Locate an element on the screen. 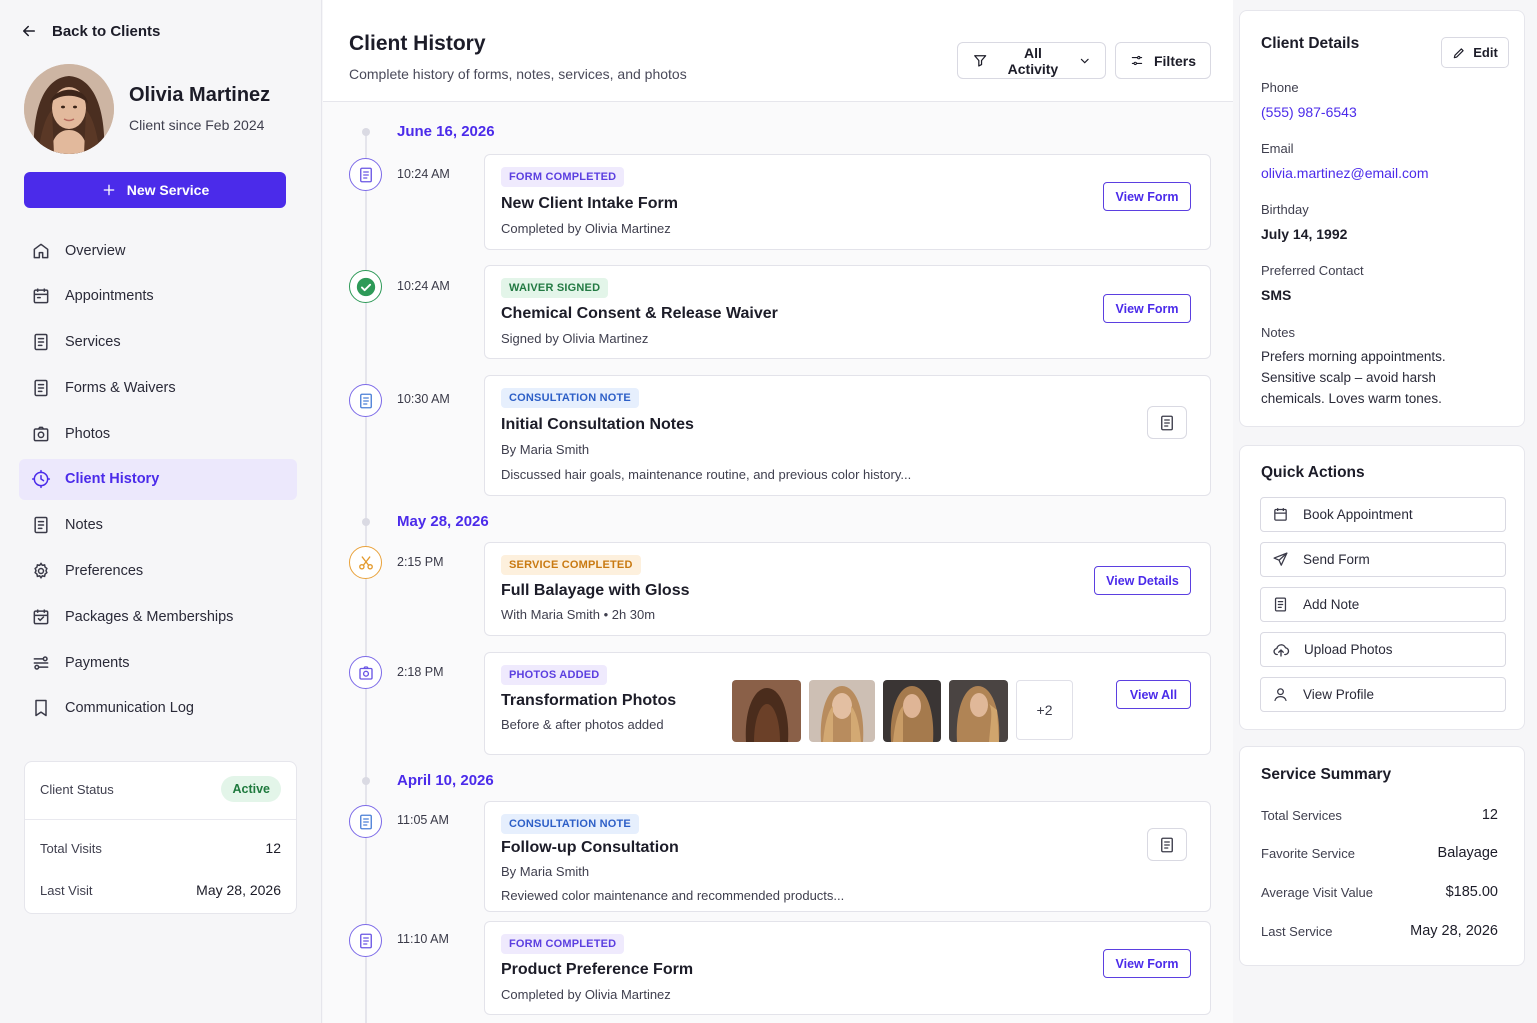 The width and height of the screenshot is (1537, 1023). entry-title: Initial Consultation Notes is located at coordinates (597, 424).